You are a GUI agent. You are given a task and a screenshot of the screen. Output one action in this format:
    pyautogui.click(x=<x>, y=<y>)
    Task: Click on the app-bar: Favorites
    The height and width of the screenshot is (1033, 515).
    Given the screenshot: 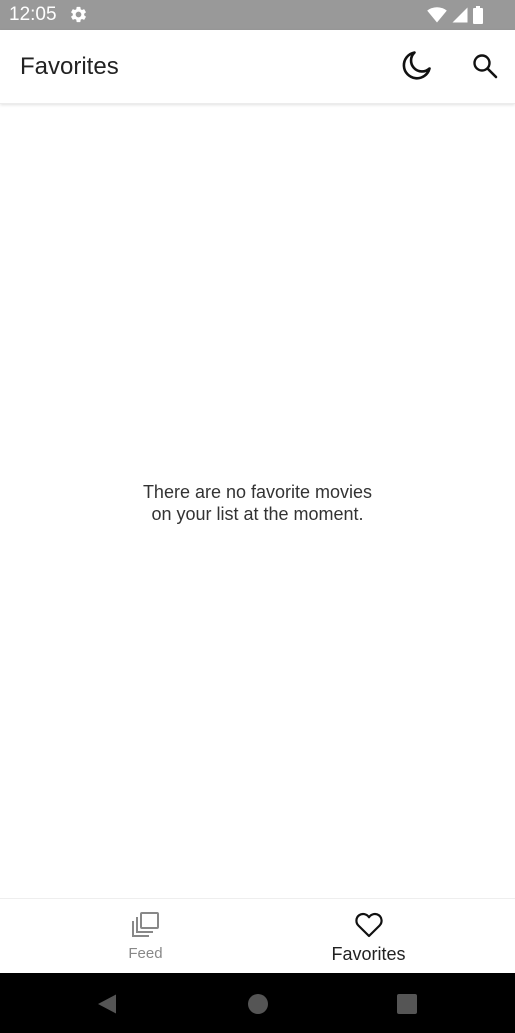 What is the action you would take?
    pyautogui.click(x=257, y=67)
    